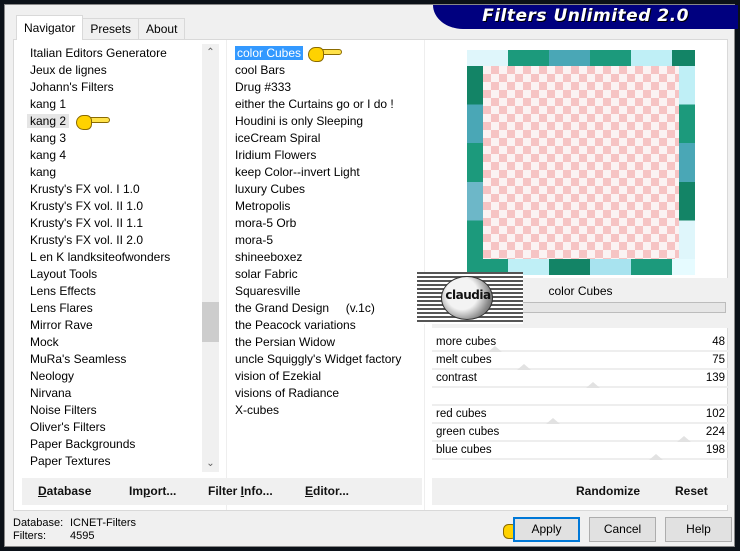 The width and height of the screenshot is (740, 551). I want to click on category-item-label: MuRa's Seamless, so click(78, 359).